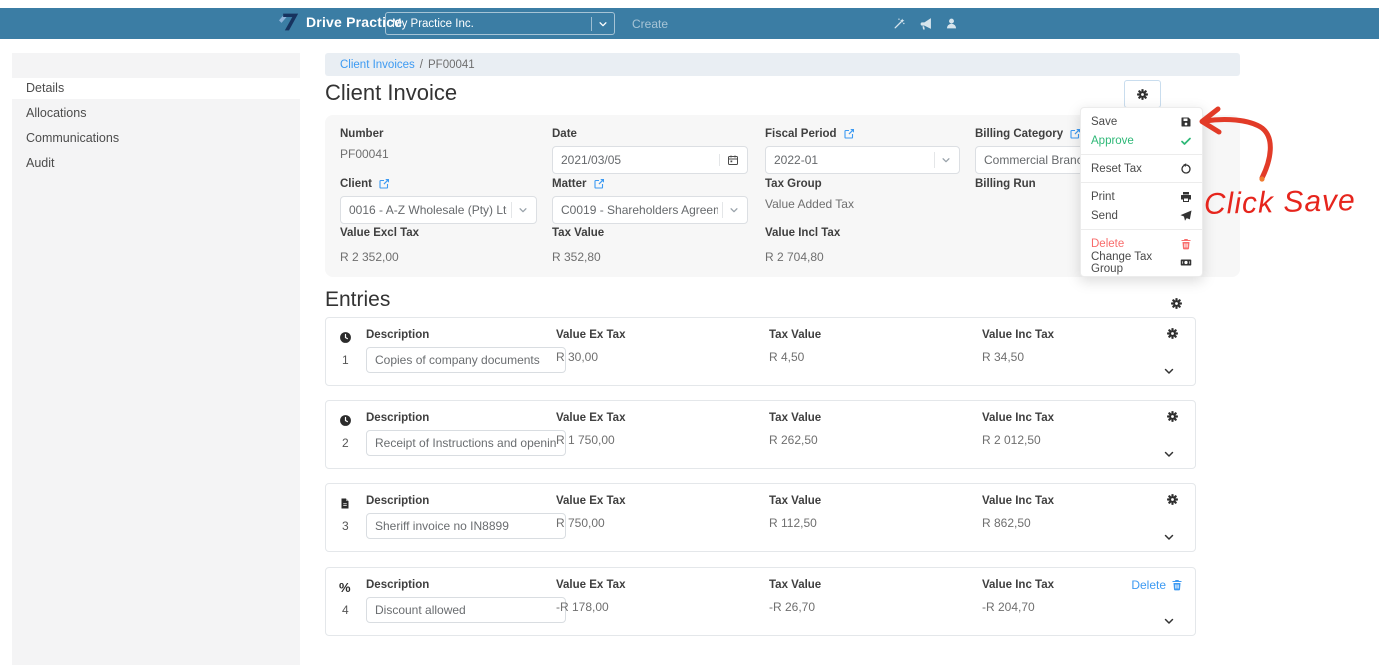 The height and width of the screenshot is (665, 1379). What do you see at coordinates (1176, 303) in the screenshot?
I see `entries-settings-gear-icon` at bounding box center [1176, 303].